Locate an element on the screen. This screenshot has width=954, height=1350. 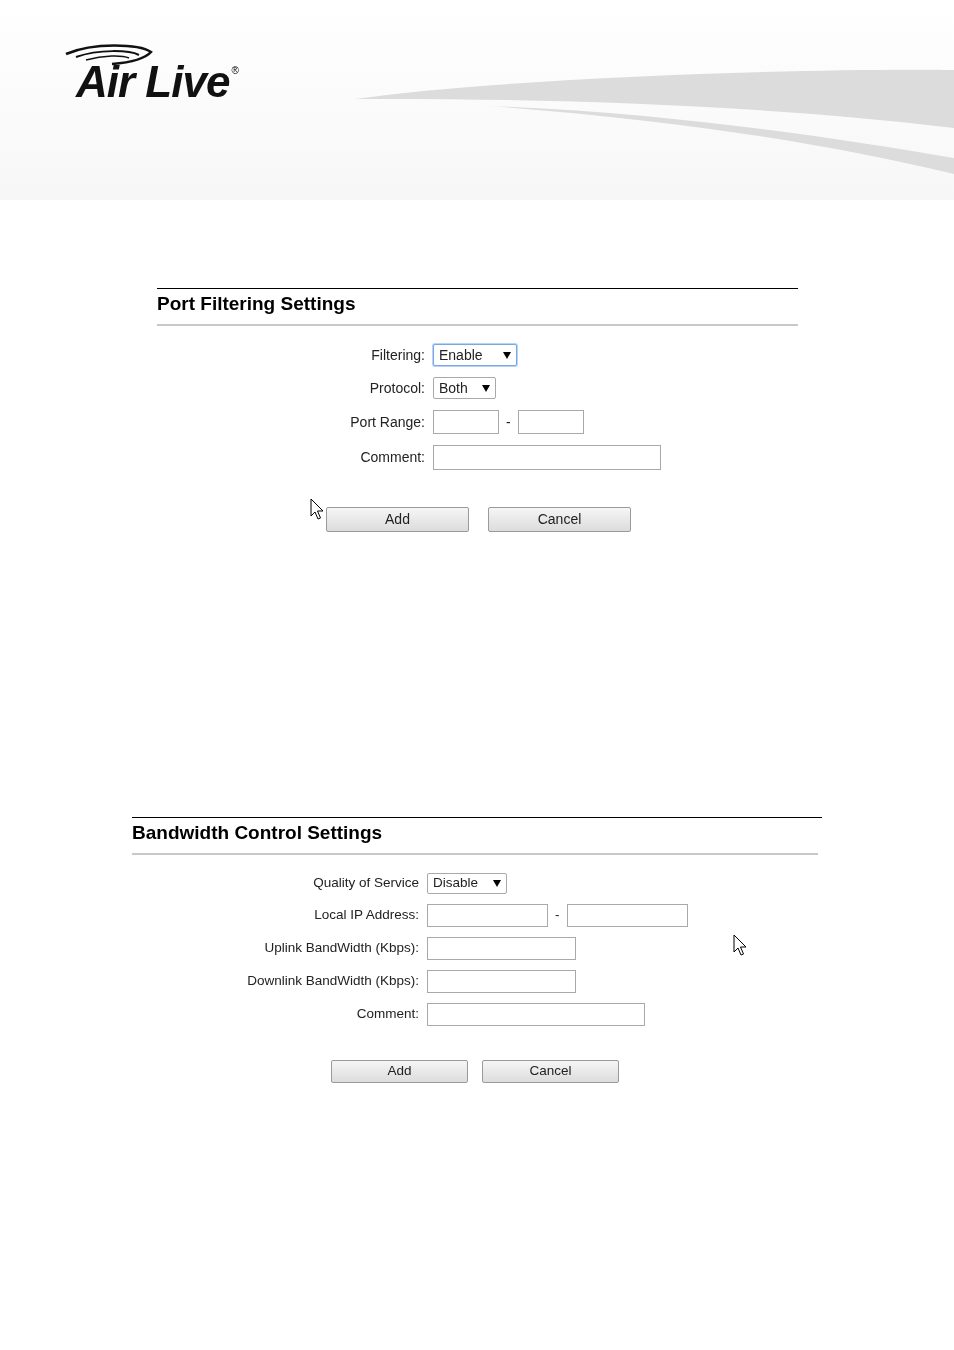
dropdown: Both is located at coordinates (464, 388).